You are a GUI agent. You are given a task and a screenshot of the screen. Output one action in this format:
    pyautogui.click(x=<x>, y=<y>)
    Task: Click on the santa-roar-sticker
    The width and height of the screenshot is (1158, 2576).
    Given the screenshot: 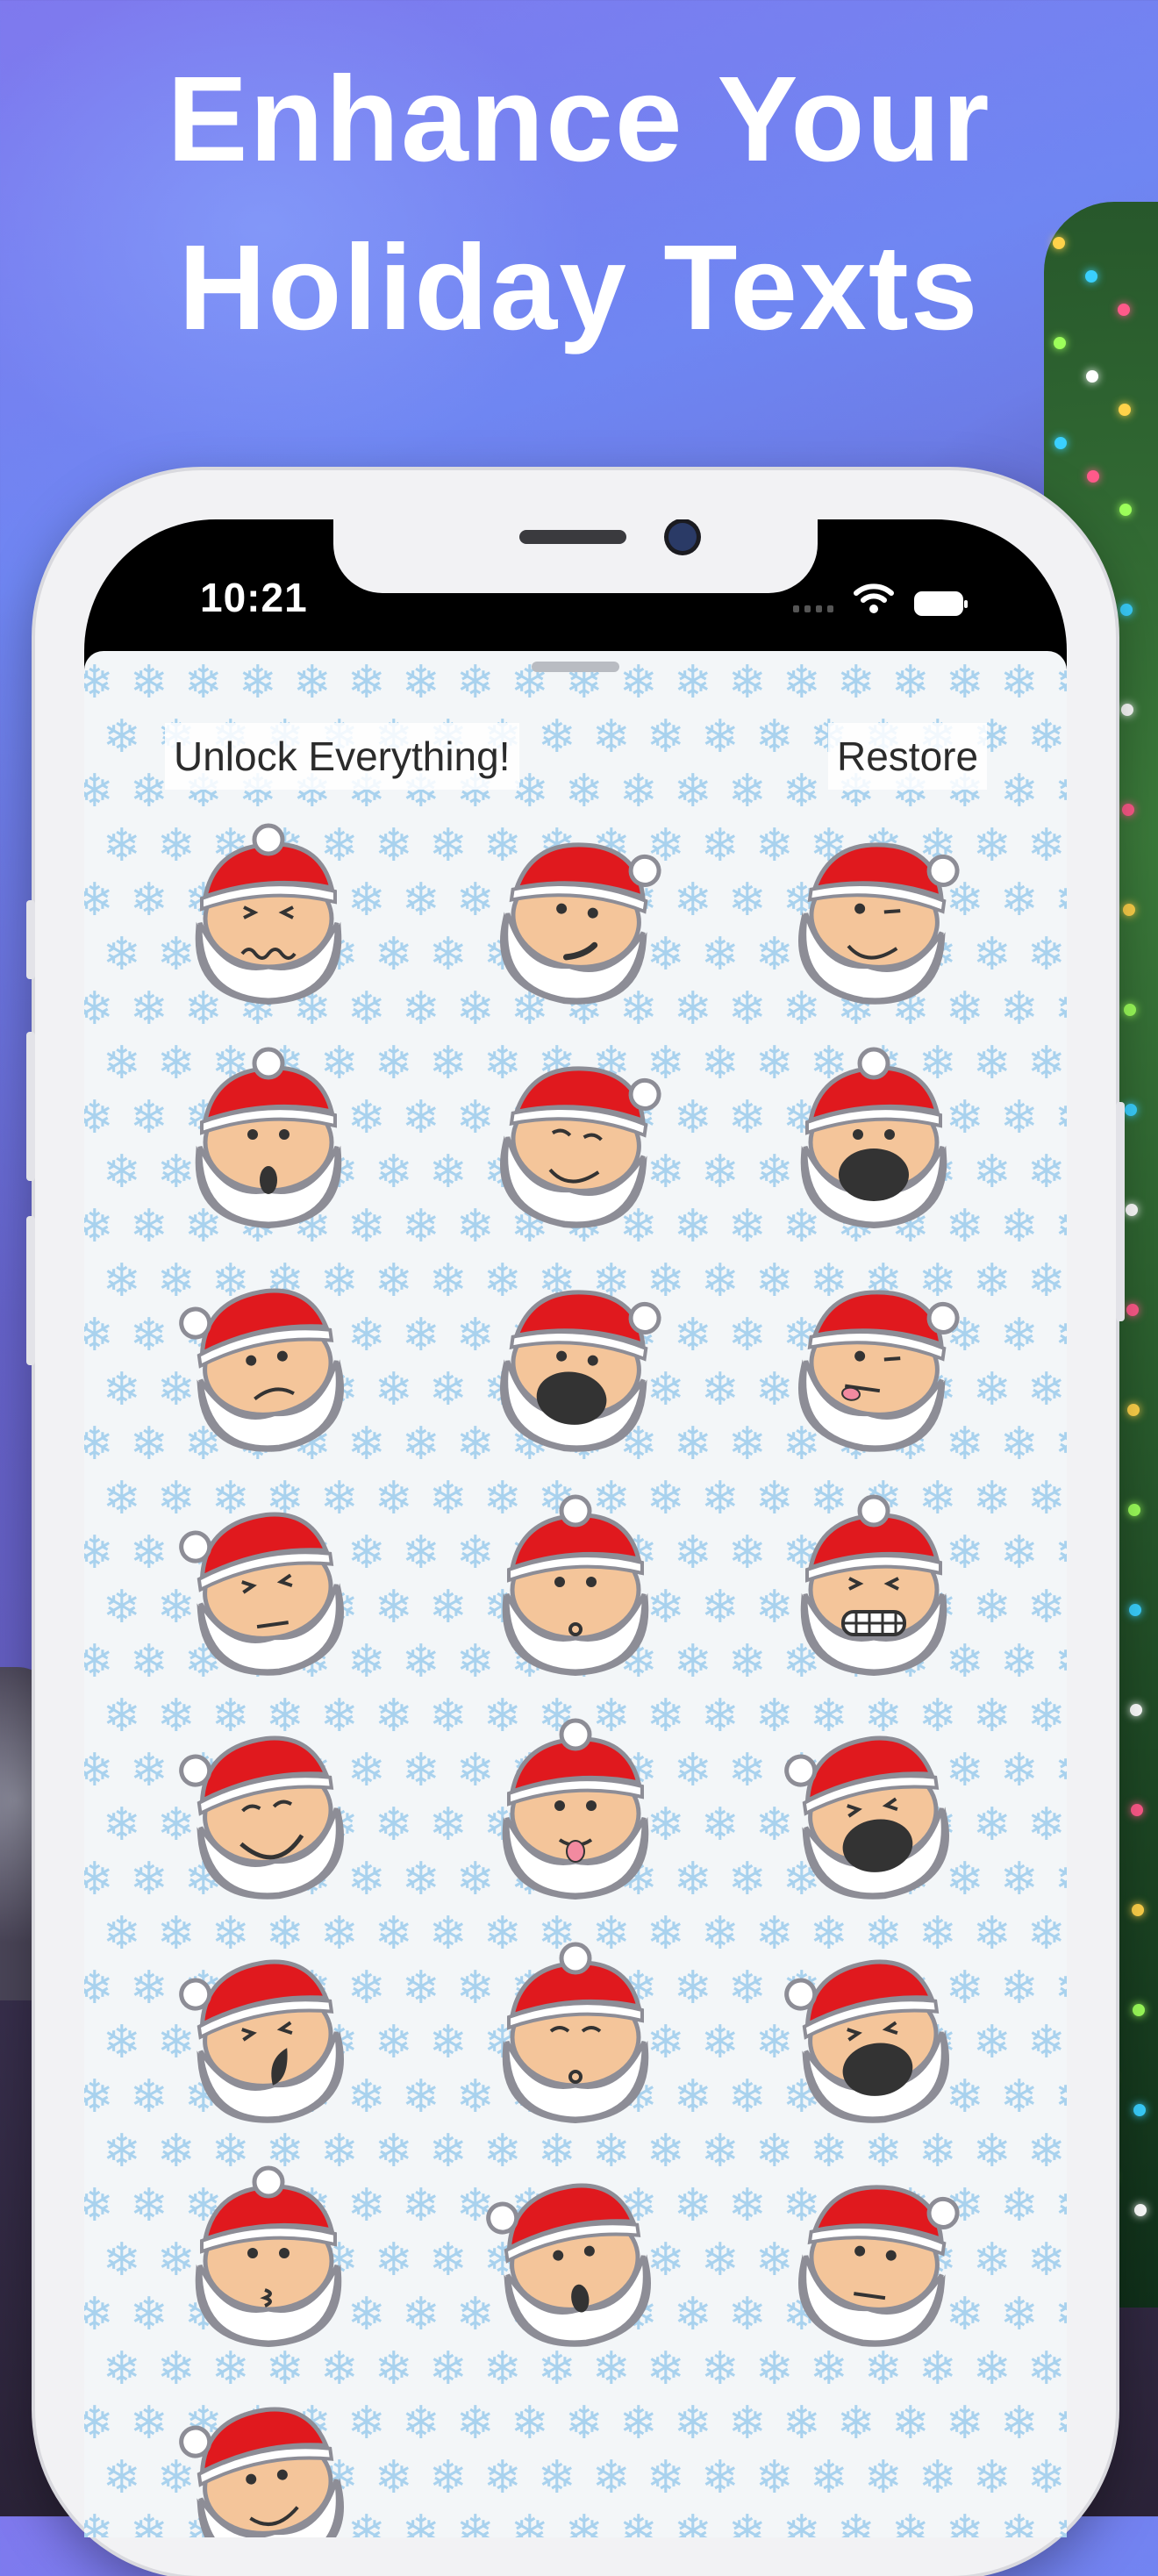 What is the action you would take?
    pyautogui.click(x=873, y=2037)
    